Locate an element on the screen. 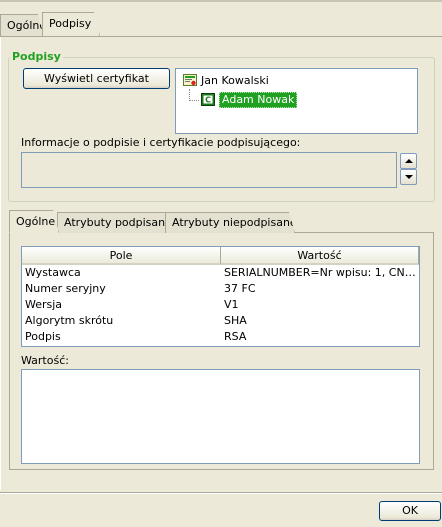 Image resolution: width=442 pixels, height=527 pixels. svg-text: C is located at coordinates (208, 99).